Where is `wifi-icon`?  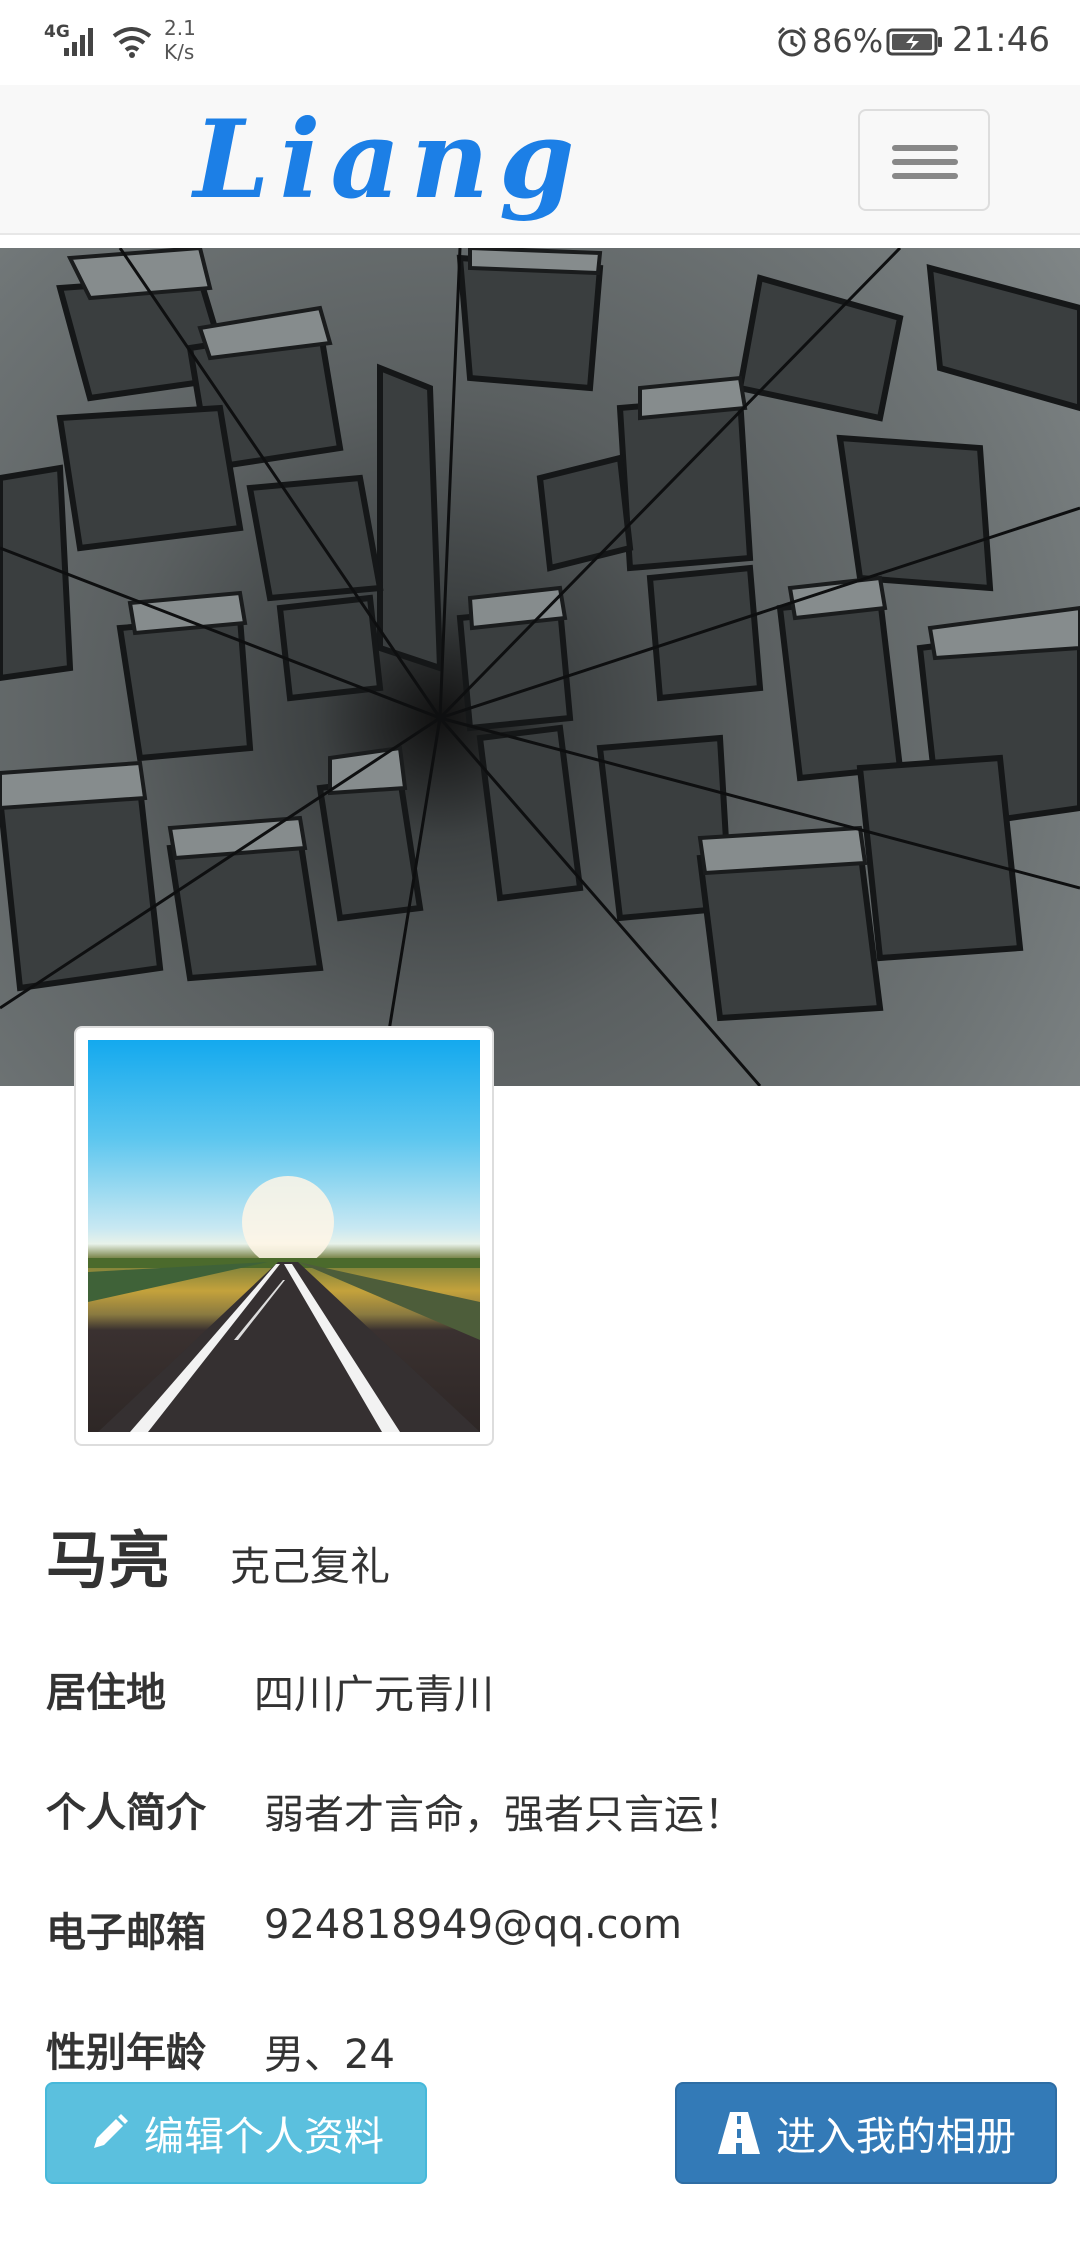 wifi-icon is located at coordinates (132, 42).